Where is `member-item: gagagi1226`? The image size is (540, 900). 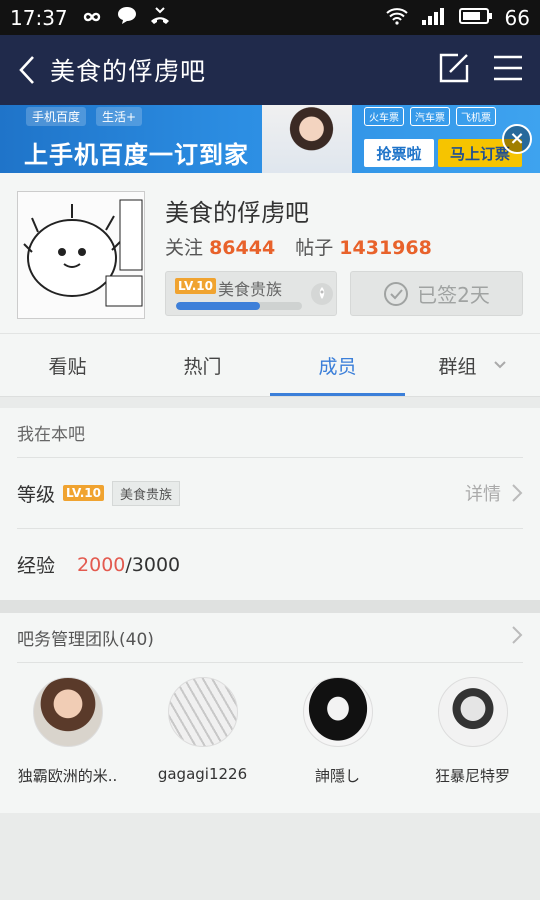 member-item: gagagi1226 is located at coordinates (202, 731).